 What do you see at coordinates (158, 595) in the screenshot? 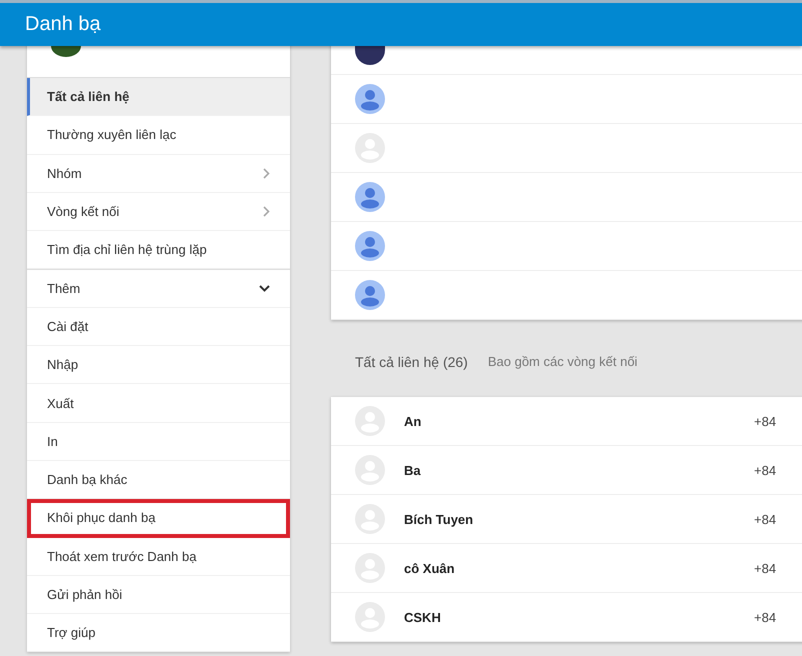
I see `sidebar-item: Gửi phản hồi` at bounding box center [158, 595].